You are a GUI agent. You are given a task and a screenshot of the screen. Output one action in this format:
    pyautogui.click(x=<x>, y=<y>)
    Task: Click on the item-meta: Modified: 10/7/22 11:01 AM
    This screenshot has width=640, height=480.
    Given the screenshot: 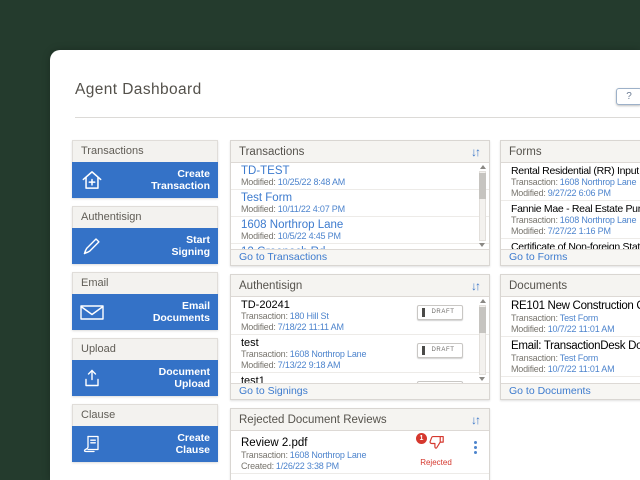 What is the action you would take?
    pyautogui.click(x=575, y=330)
    